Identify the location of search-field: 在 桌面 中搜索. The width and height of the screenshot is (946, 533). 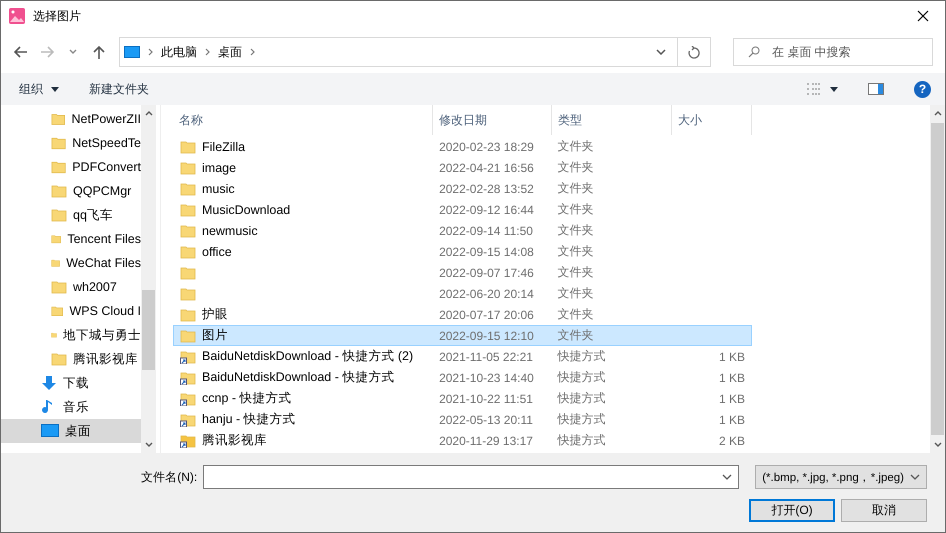
(833, 52).